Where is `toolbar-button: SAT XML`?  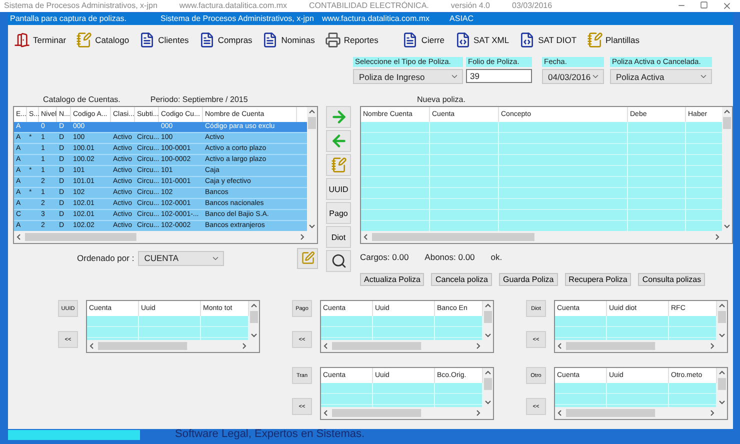
toolbar-button: SAT XML is located at coordinates (482, 39).